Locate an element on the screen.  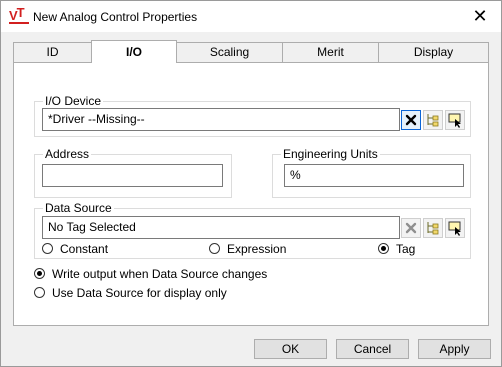
tab-display: Display is located at coordinates (433, 52).